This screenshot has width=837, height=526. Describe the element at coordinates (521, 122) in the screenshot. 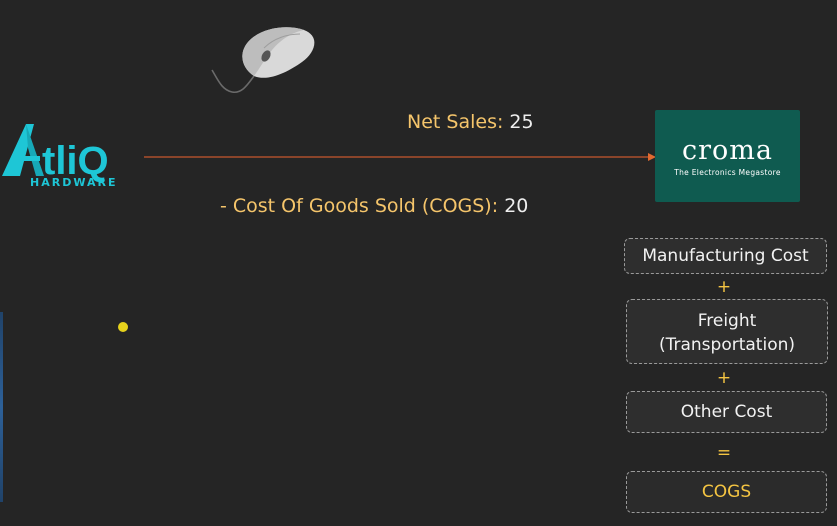

I see `net-sales-value: 25` at that location.